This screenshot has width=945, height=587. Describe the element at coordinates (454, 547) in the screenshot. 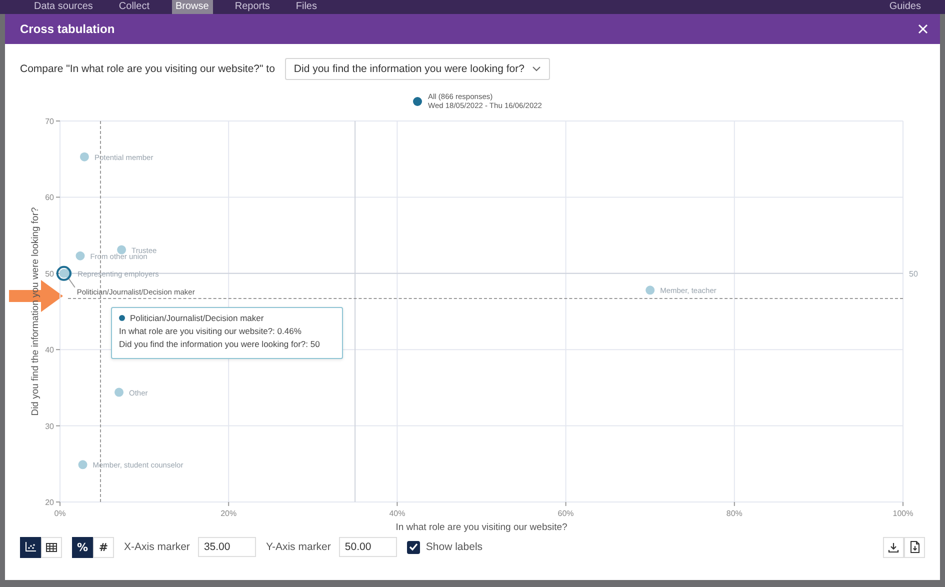

I see `show-labels-label: Show labels` at that location.